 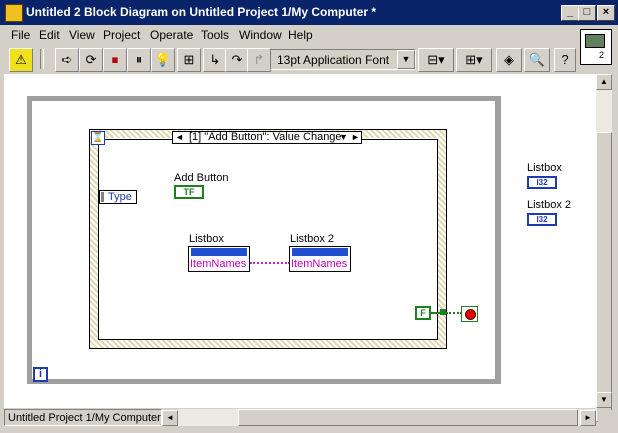 What do you see at coordinates (170, 418) in the screenshot?
I see `scroll-left-icon: ◄` at bounding box center [170, 418].